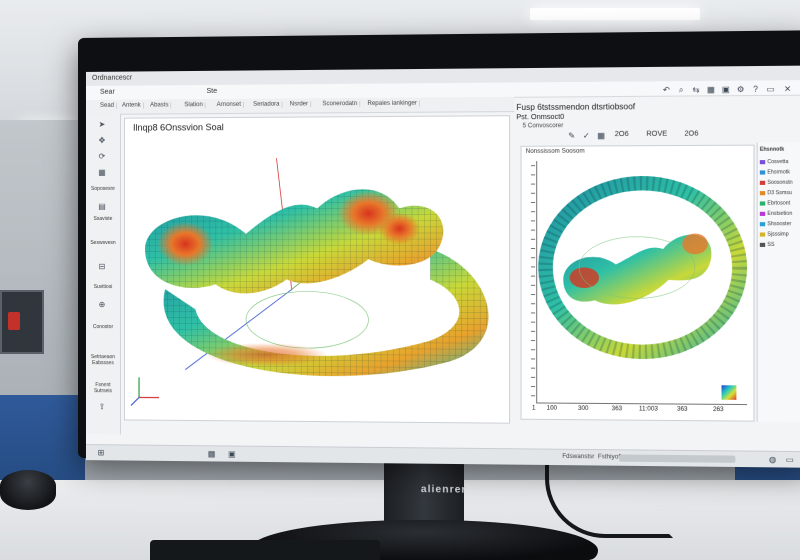 The width and height of the screenshot is (800, 560). What do you see at coordinates (729, 392) in the screenshot?
I see `color-legend` at bounding box center [729, 392].